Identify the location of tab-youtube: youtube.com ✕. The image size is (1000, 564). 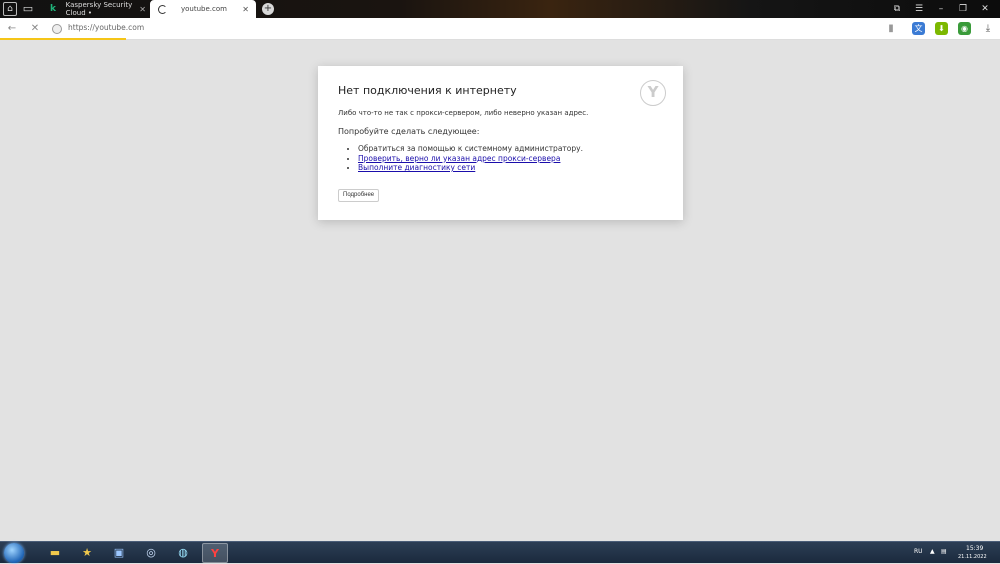
(203, 9).